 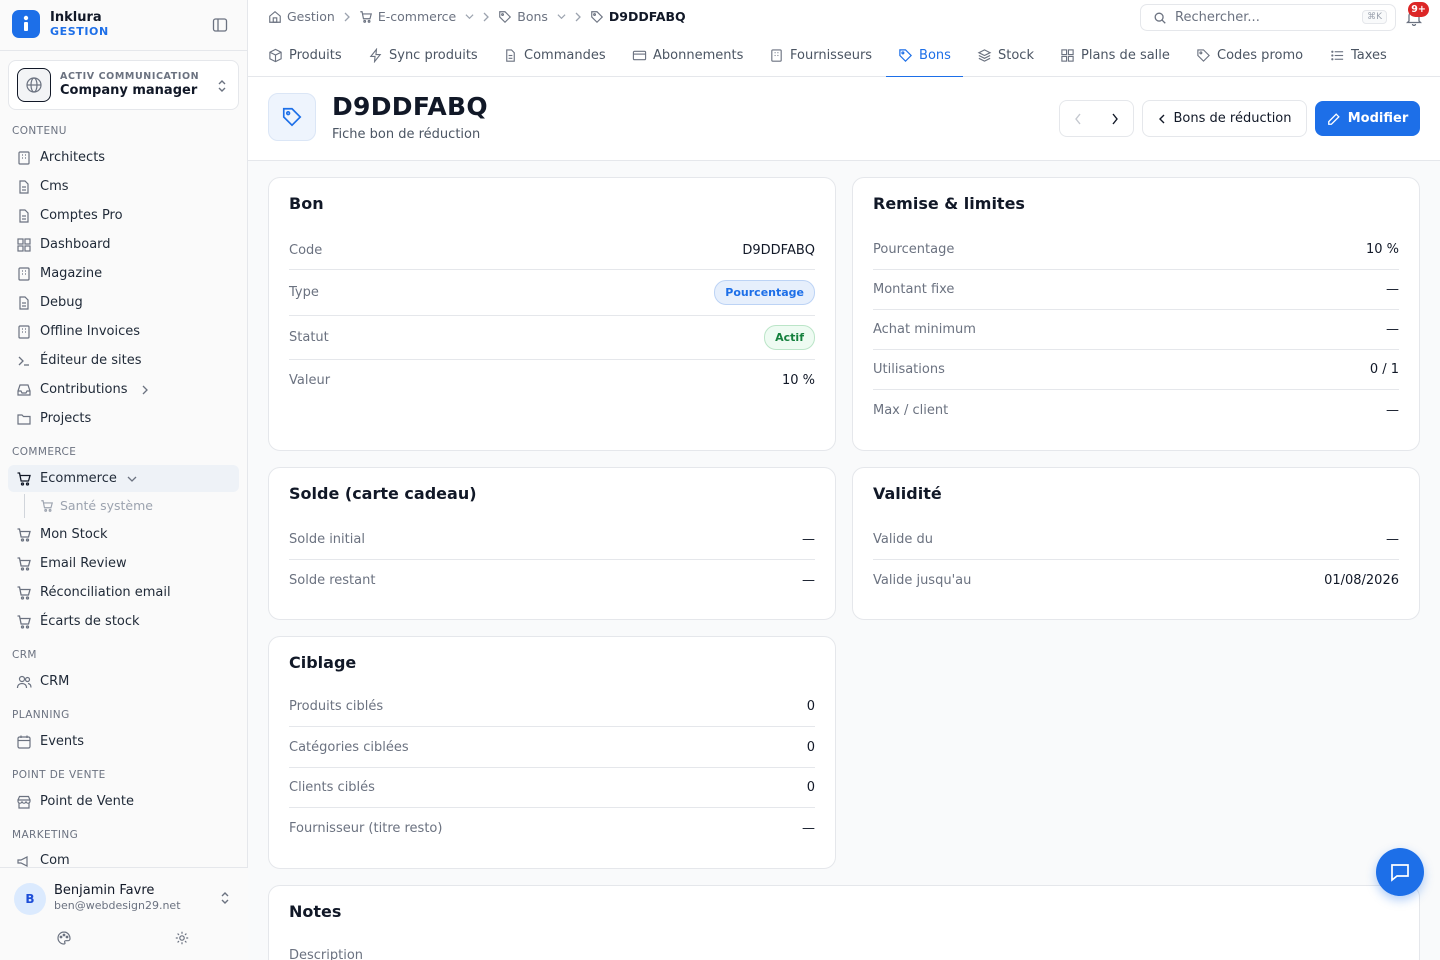 I want to click on sidebar-item-label: Magazine, so click(x=71, y=273).